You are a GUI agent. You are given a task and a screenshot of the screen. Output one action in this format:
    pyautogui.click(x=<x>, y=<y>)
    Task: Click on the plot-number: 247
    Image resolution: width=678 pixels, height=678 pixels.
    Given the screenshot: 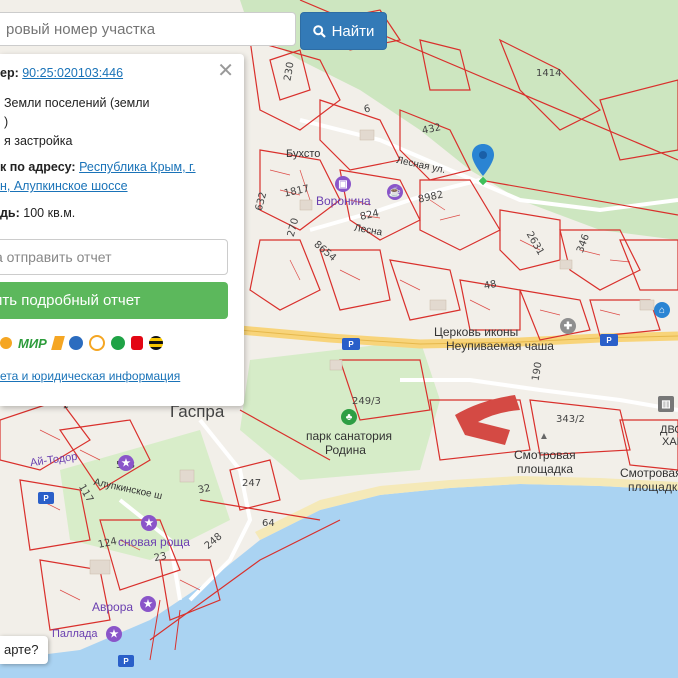 What is the action you would take?
    pyautogui.click(x=252, y=483)
    